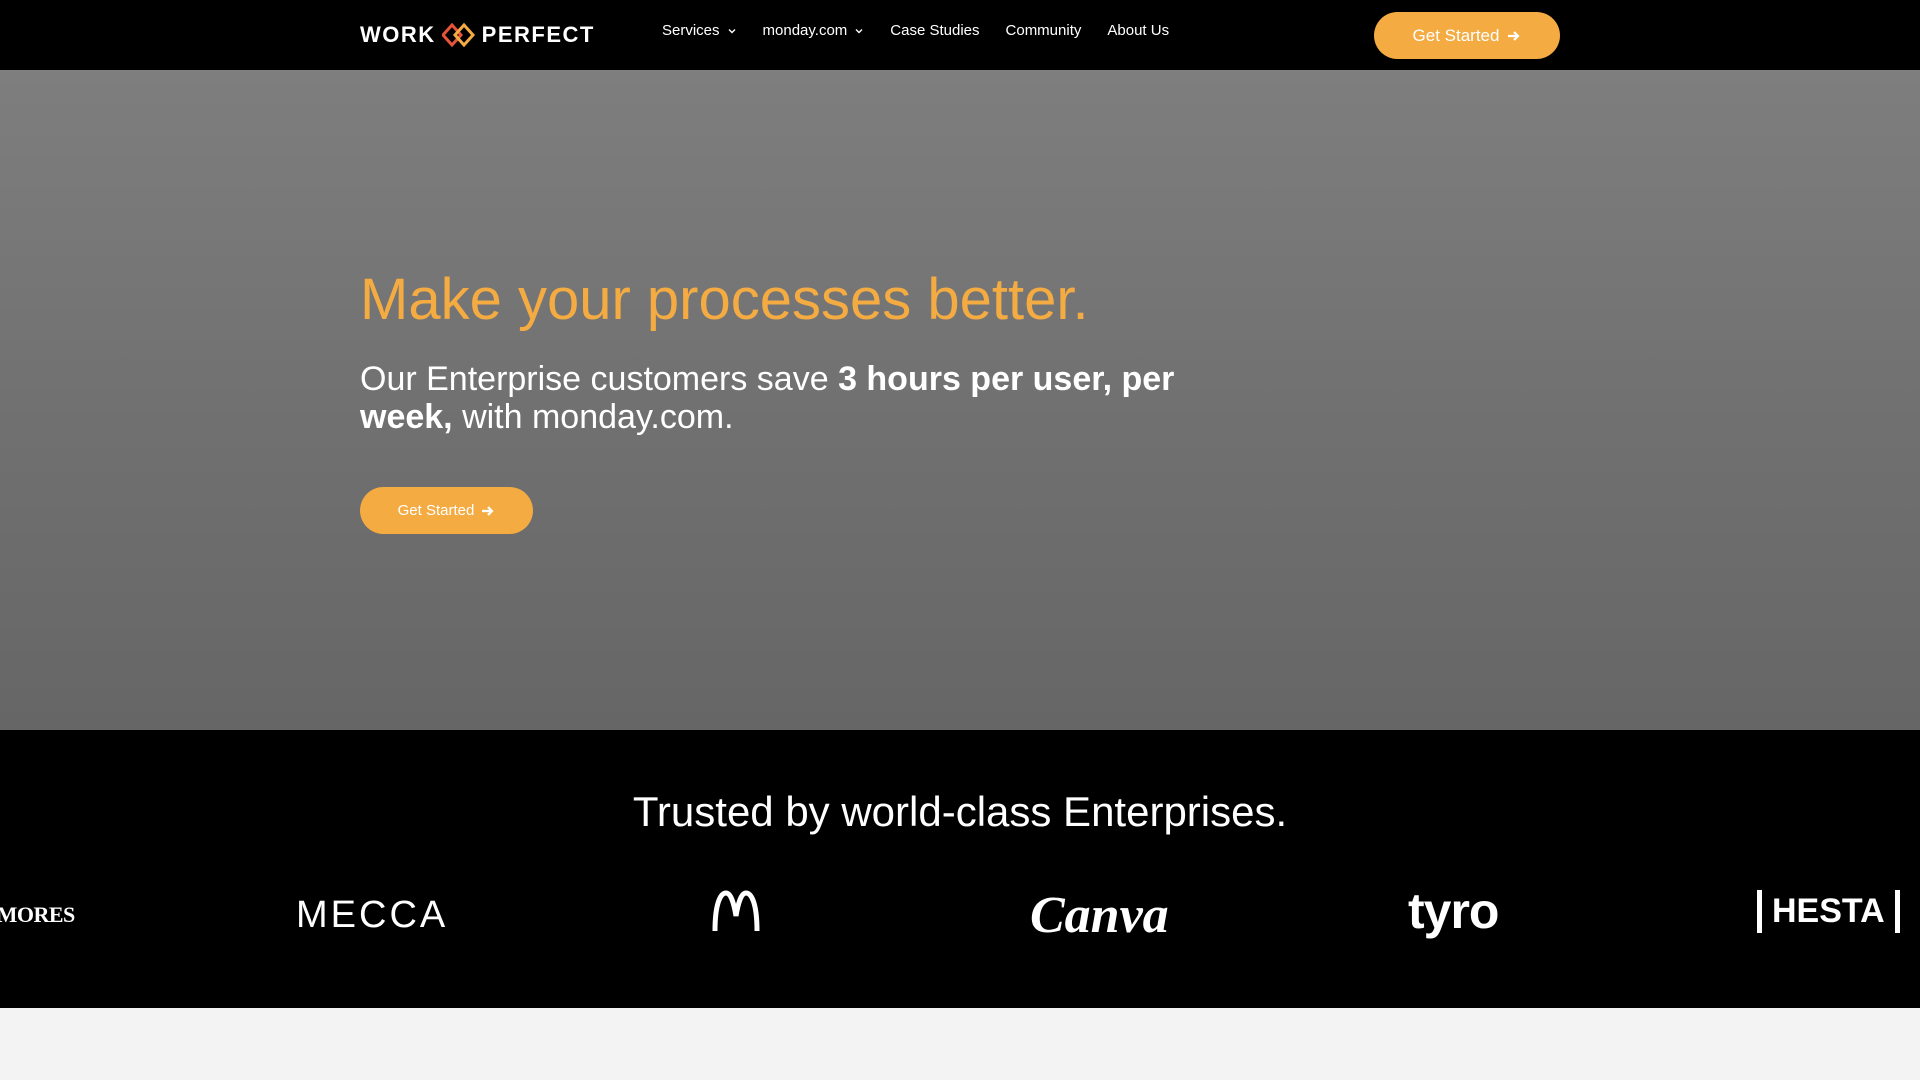 This screenshot has width=1920, height=1080. Describe the element at coordinates (1453, 911) in the screenshot. I see `tyro-logo: tyro` at that location.